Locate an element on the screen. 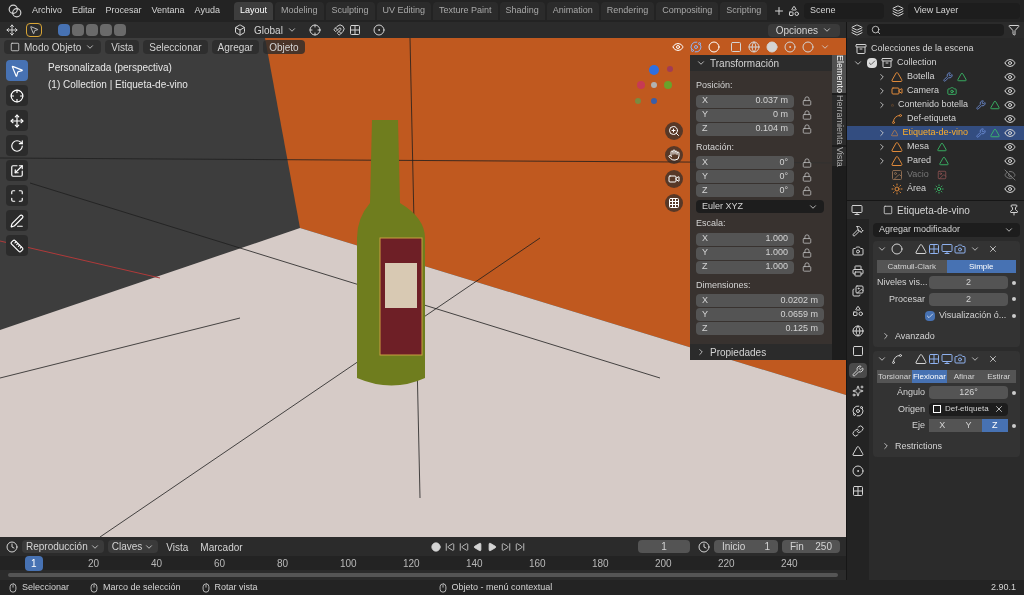 The image size is (1024, 595). frame-number: 1 is located at coordinates (34, 563).